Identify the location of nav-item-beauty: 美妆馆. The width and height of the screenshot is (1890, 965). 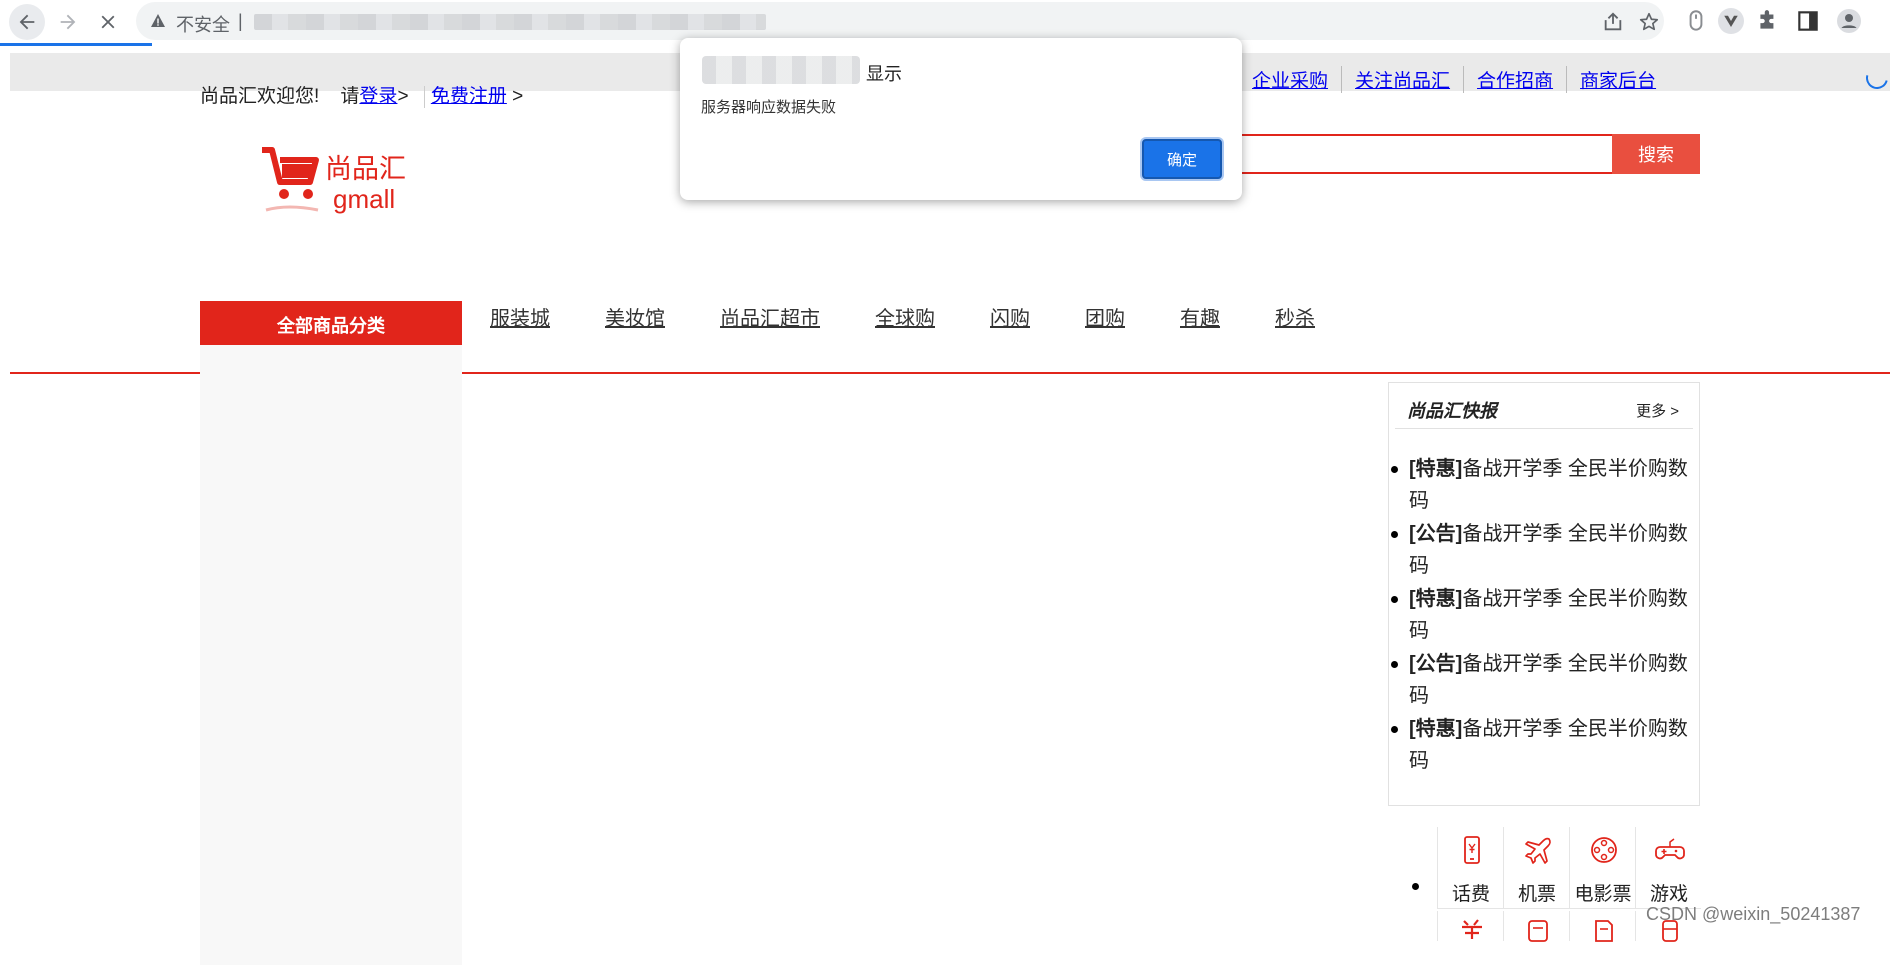
(635, 316).